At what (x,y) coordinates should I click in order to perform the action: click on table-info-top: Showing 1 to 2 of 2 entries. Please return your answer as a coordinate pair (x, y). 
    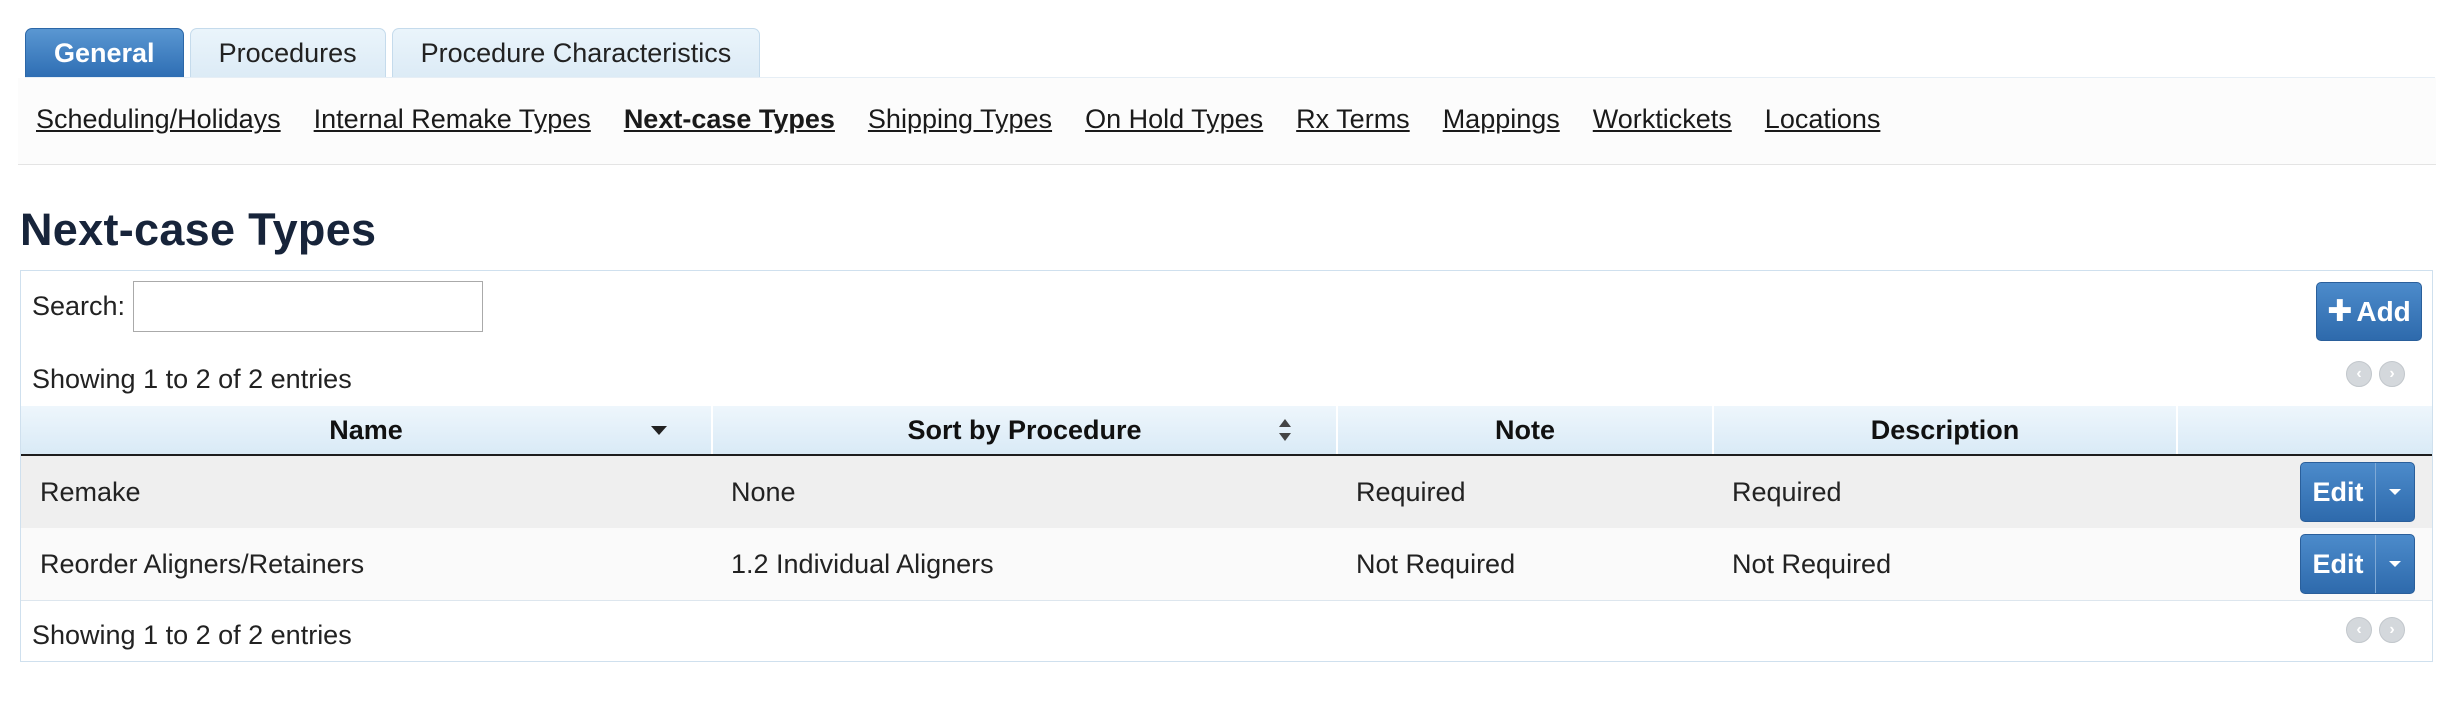
    Looking at the image, I should click on (192, 379).